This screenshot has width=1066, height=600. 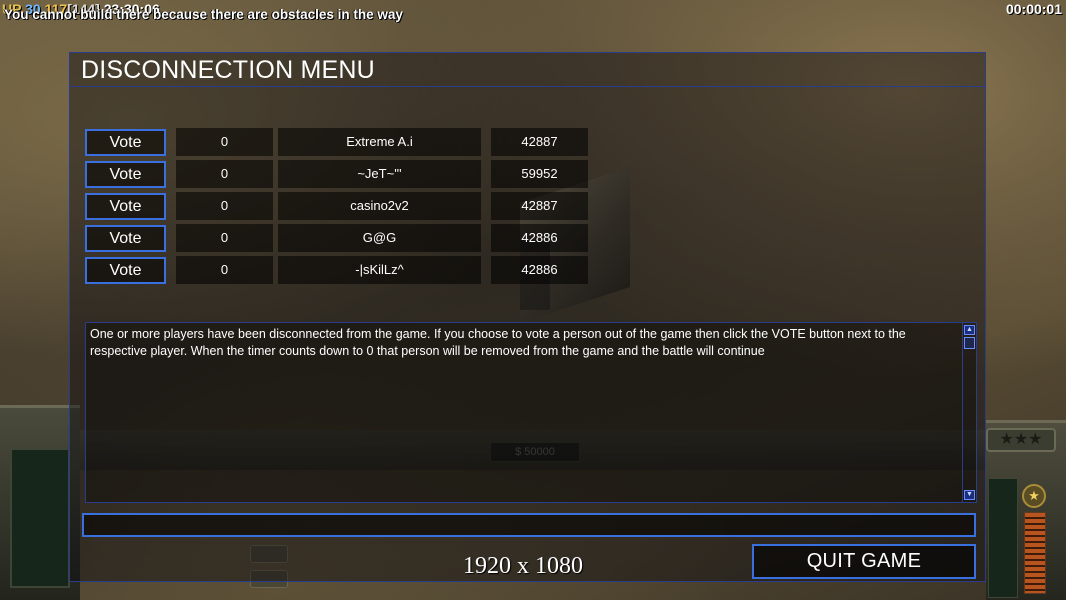 I want to click on player-row: Vote 0 ~JeT~''' 59952, so click(x=337, y=174).